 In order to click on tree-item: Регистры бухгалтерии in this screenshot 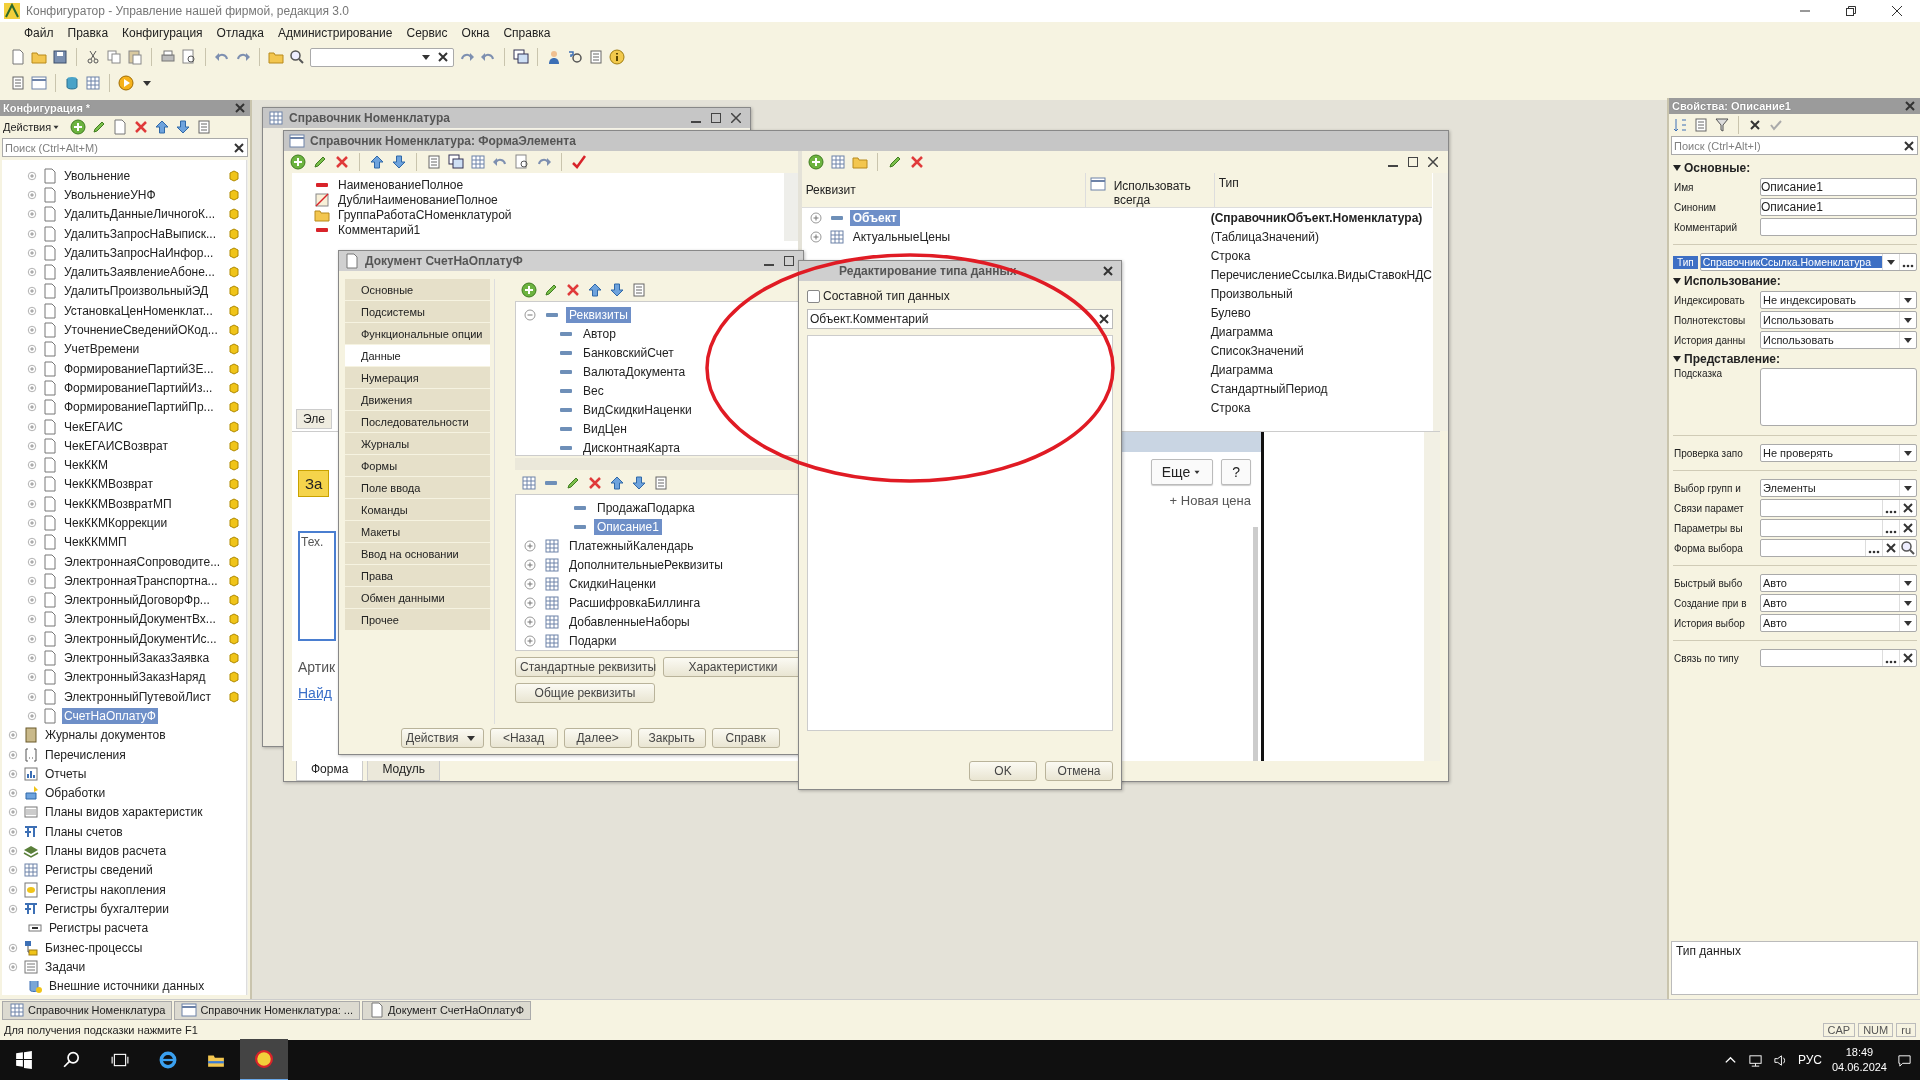, I will do `click(107, 908)`.